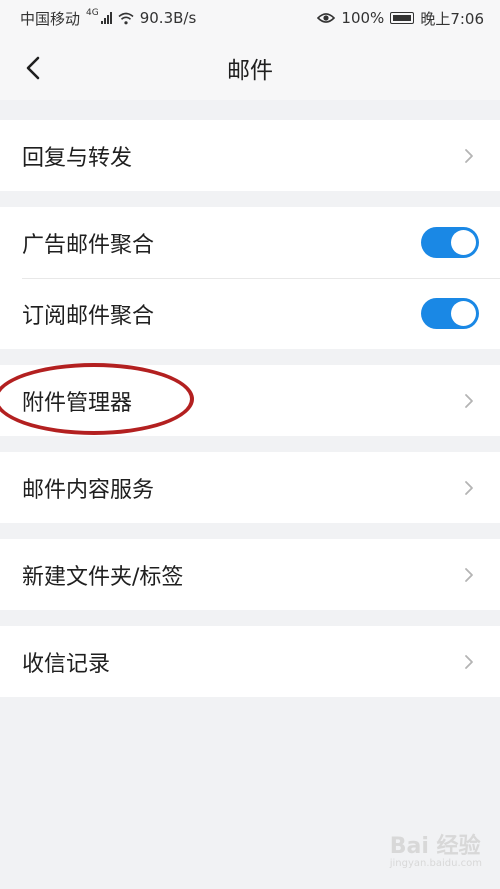 The image size is (500, 889). I want to click on settings-group-folders: 新建文件夹/标签, so click(250, 574).